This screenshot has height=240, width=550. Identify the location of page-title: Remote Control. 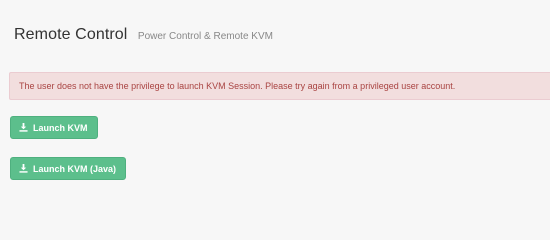
(71, 34).